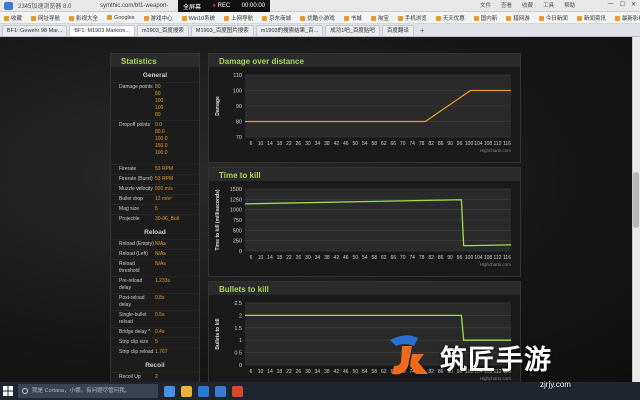 The image size is (640, 400). What do you see at coordinates (276, 18) in the screenshot?
I see `bookmark-item: 京东商城` at bounding box center [276, 18].